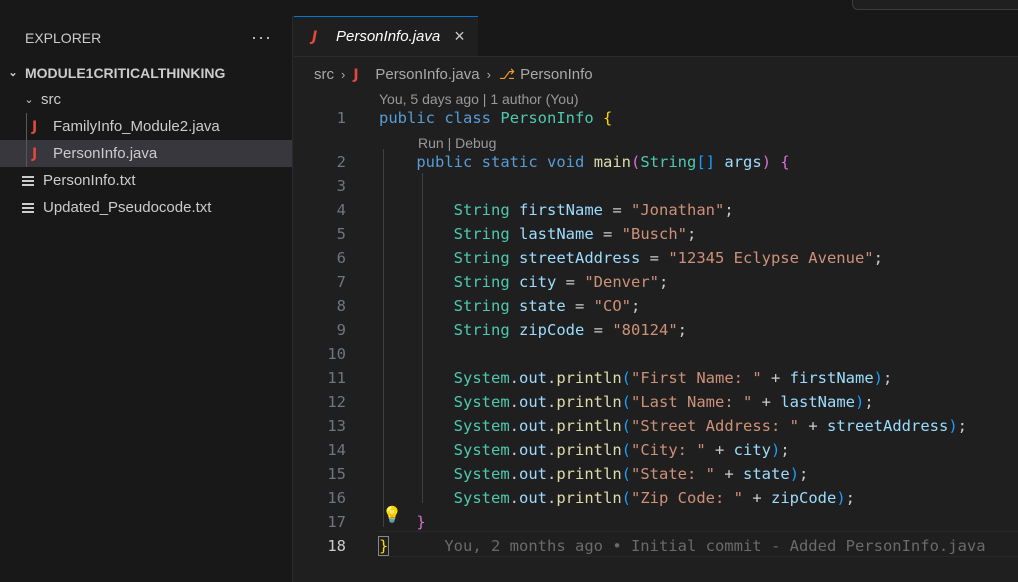  I want to click on token: lastName, so click(556, 234).